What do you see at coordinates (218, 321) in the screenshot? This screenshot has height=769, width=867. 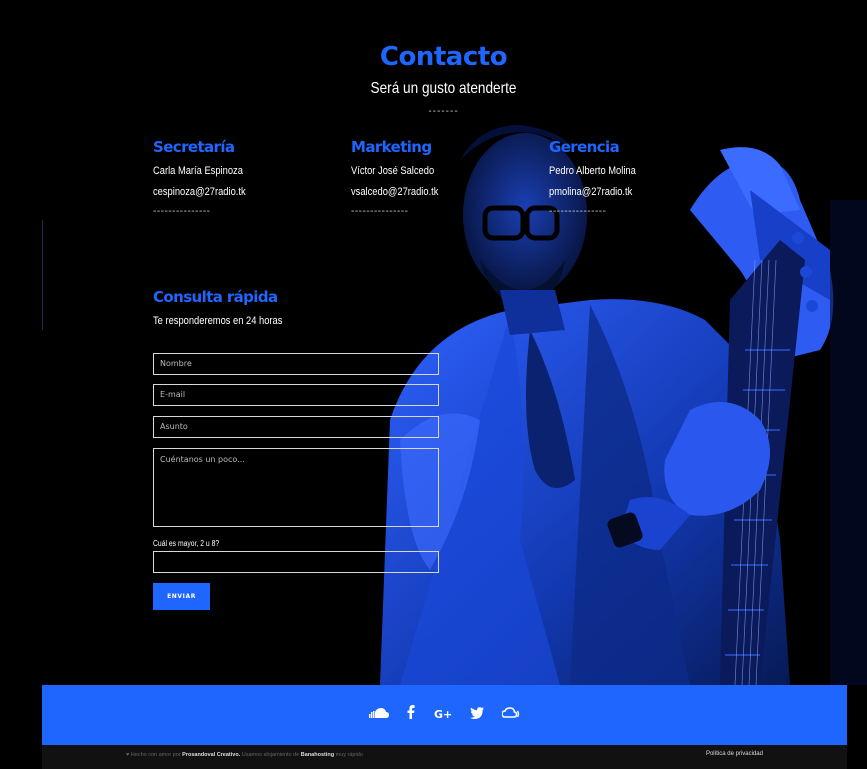 I see `quick-form-subtitle: Te responderemos en 24 horas` at bounding box center [218, 321].